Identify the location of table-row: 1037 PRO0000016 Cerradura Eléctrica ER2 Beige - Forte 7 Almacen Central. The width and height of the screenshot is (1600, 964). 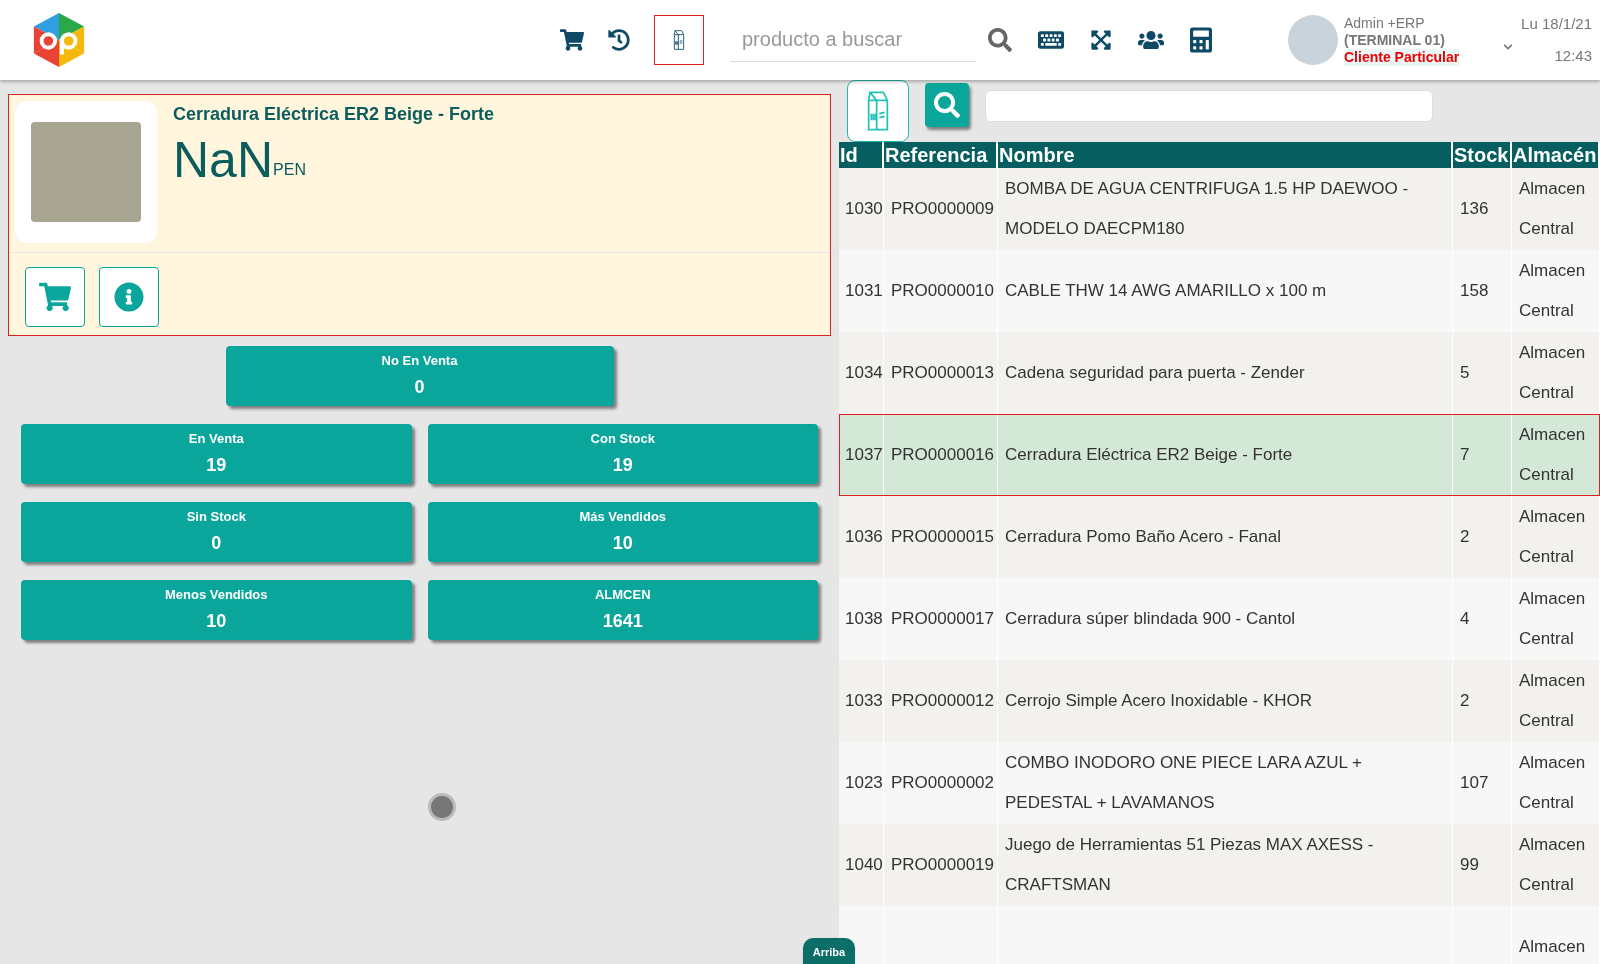
(1219, 455).